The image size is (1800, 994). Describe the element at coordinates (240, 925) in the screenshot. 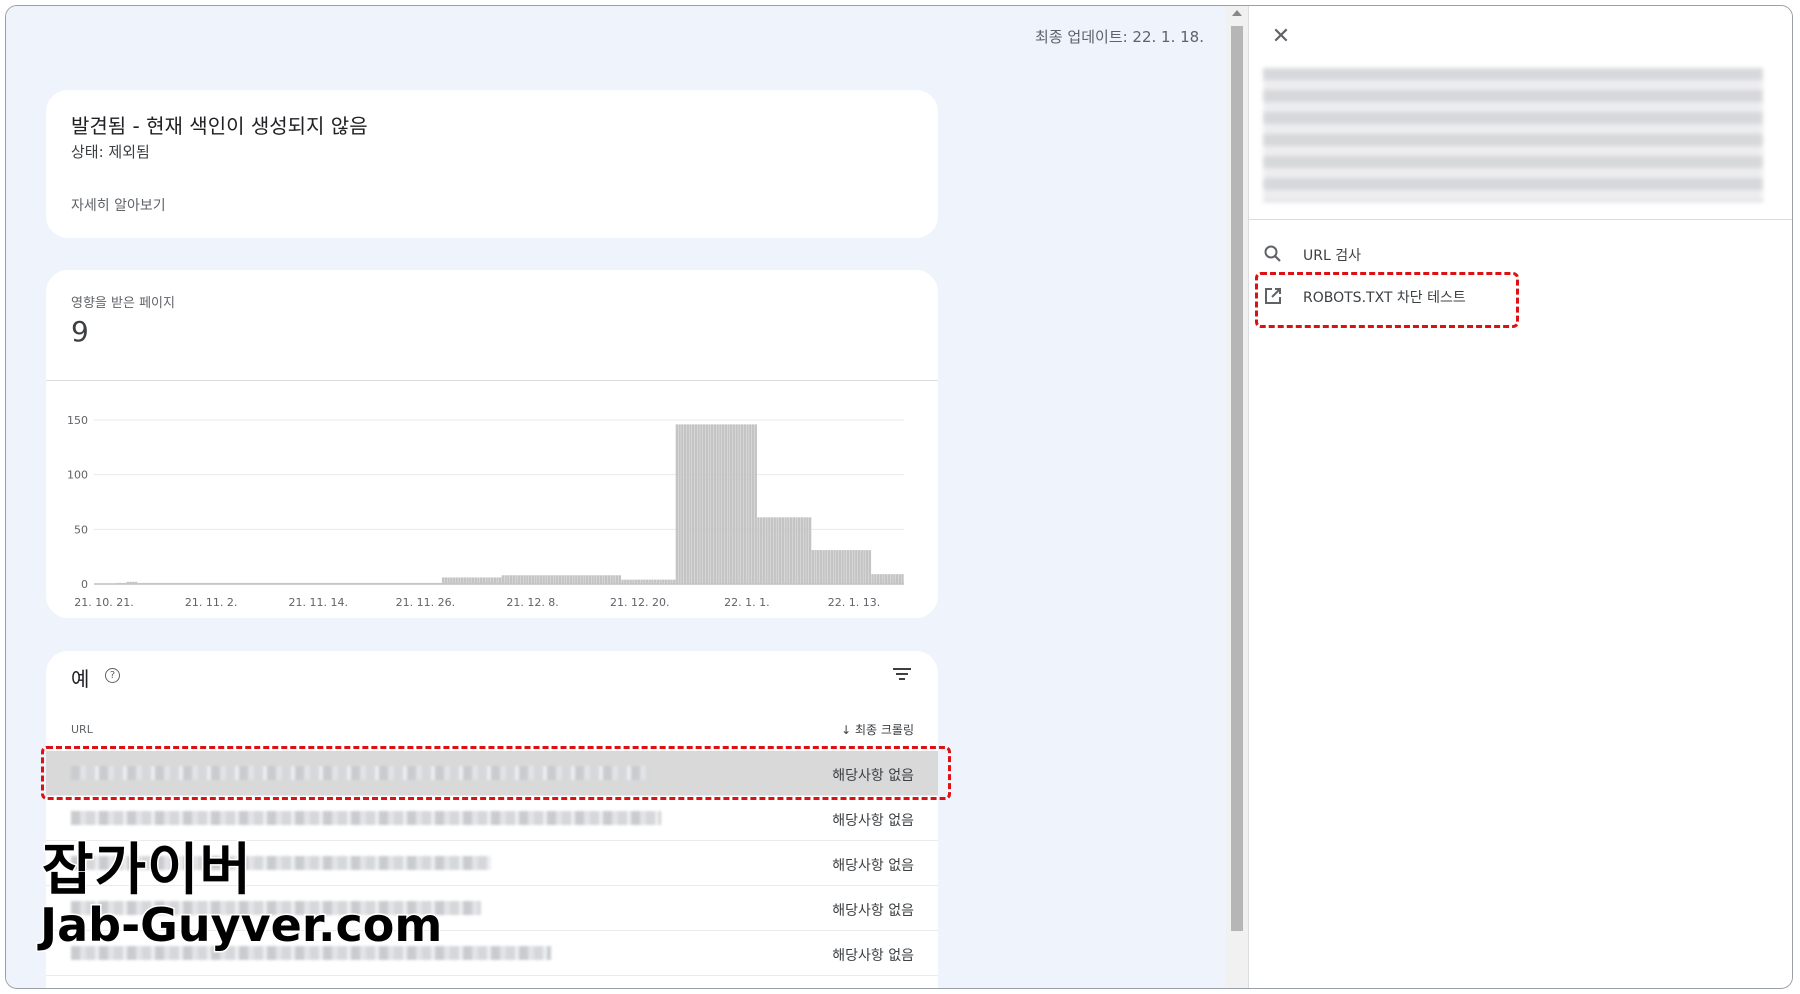

I see `watermark-domain: Jab-Guyver.com` at that location.